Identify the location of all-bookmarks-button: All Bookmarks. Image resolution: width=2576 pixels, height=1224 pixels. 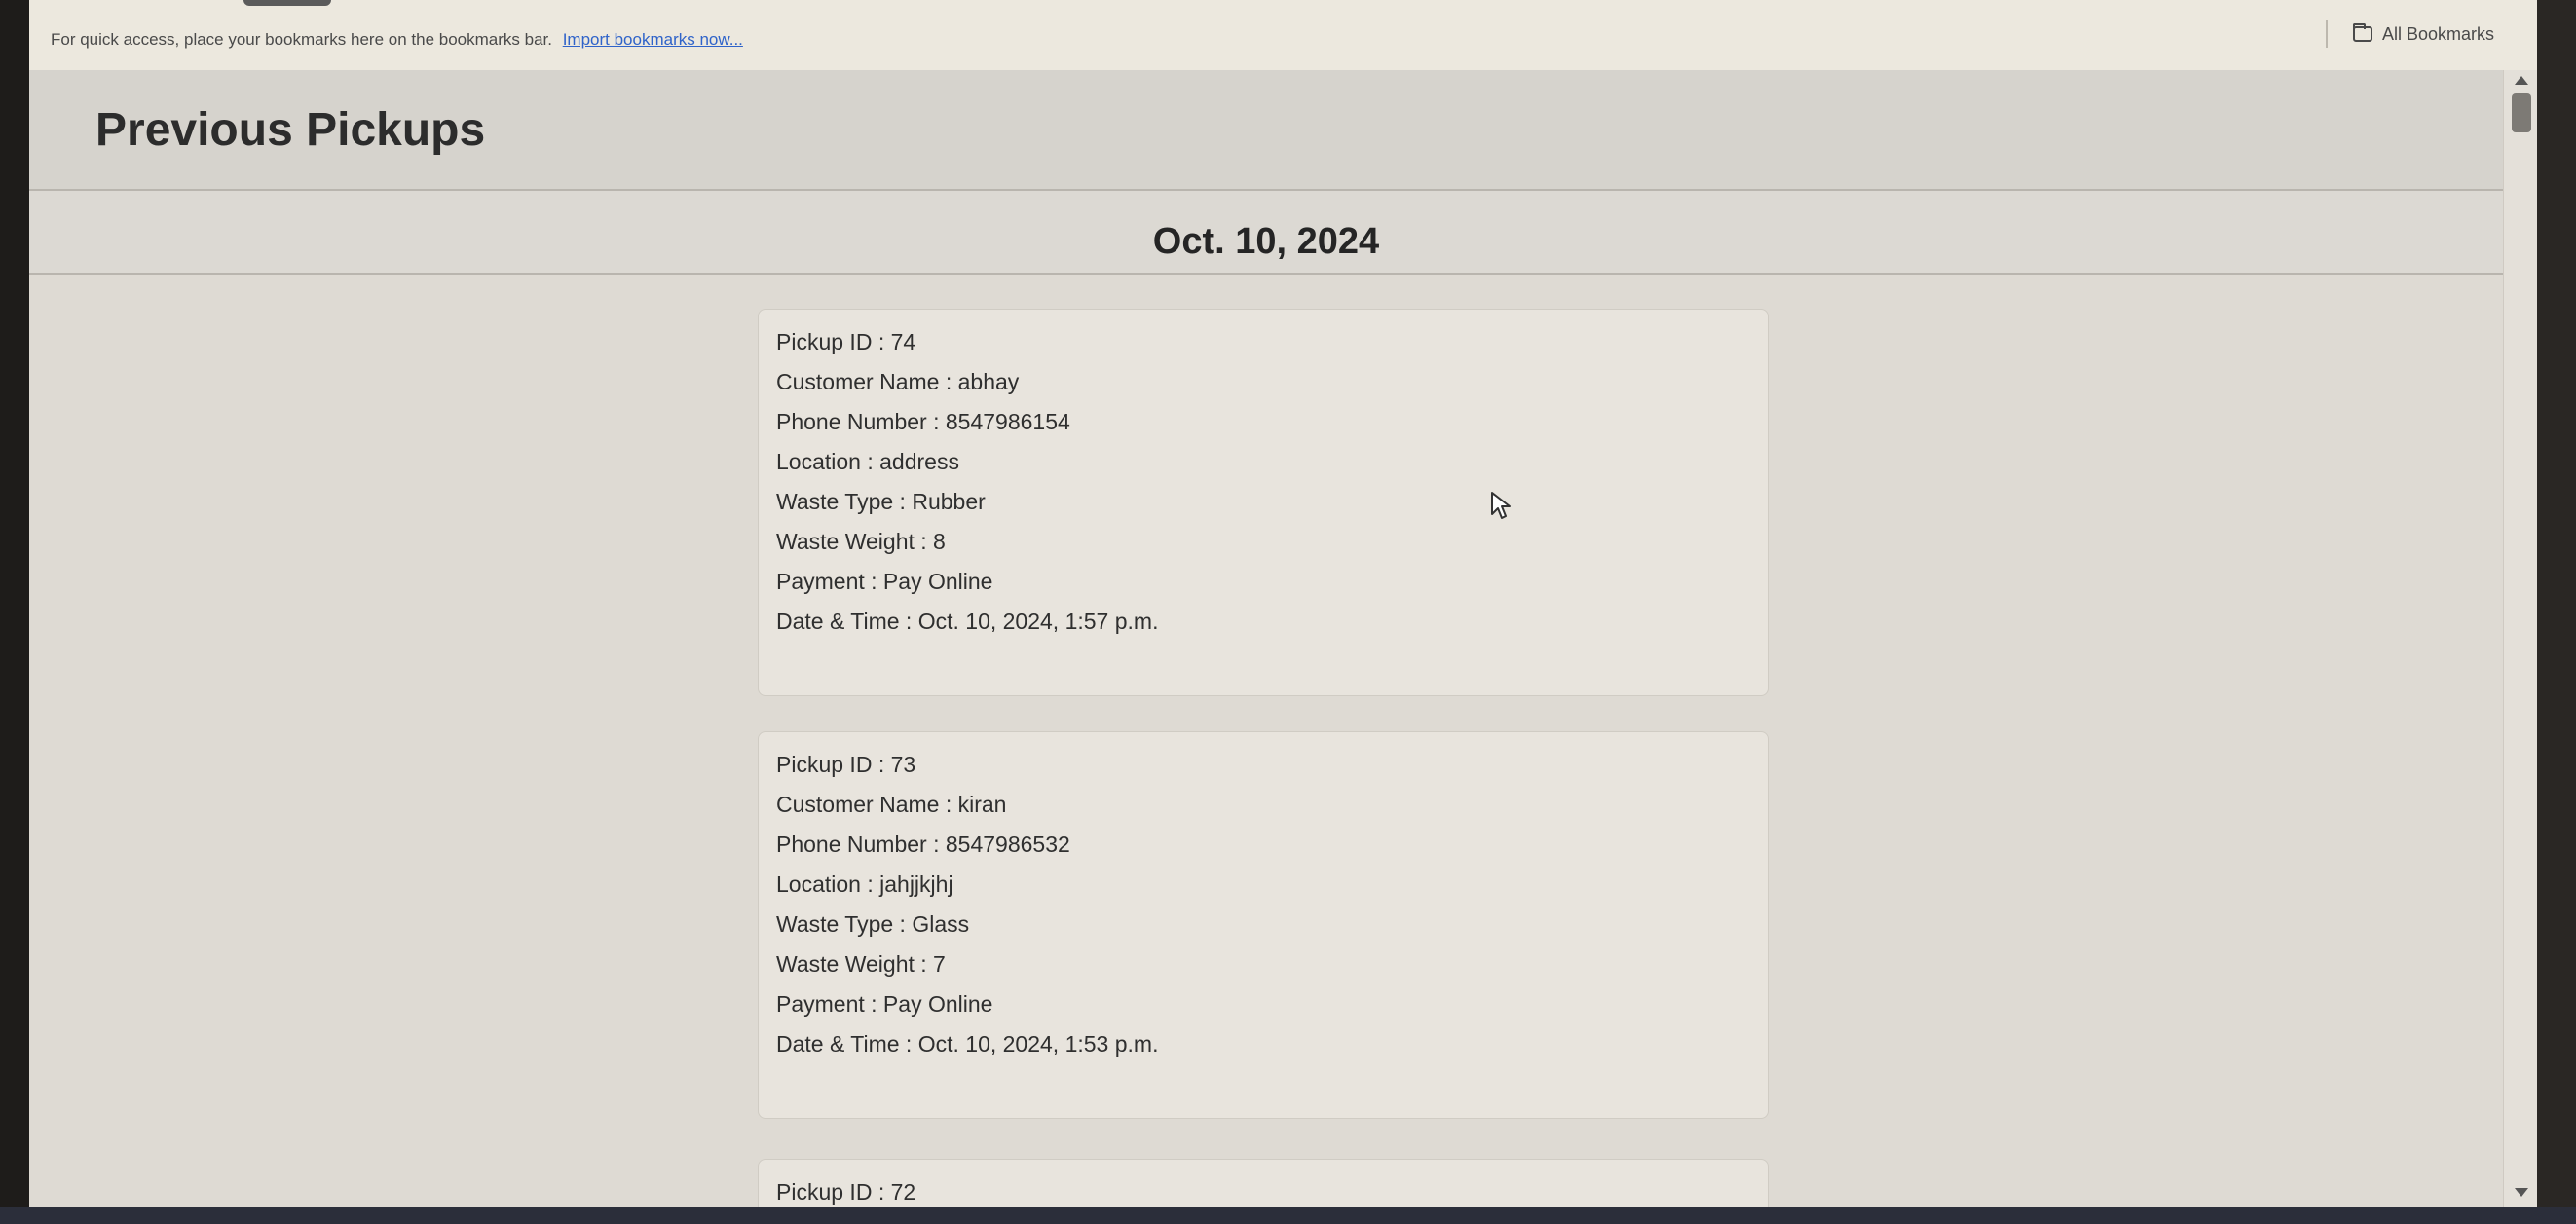
(2423, 34).